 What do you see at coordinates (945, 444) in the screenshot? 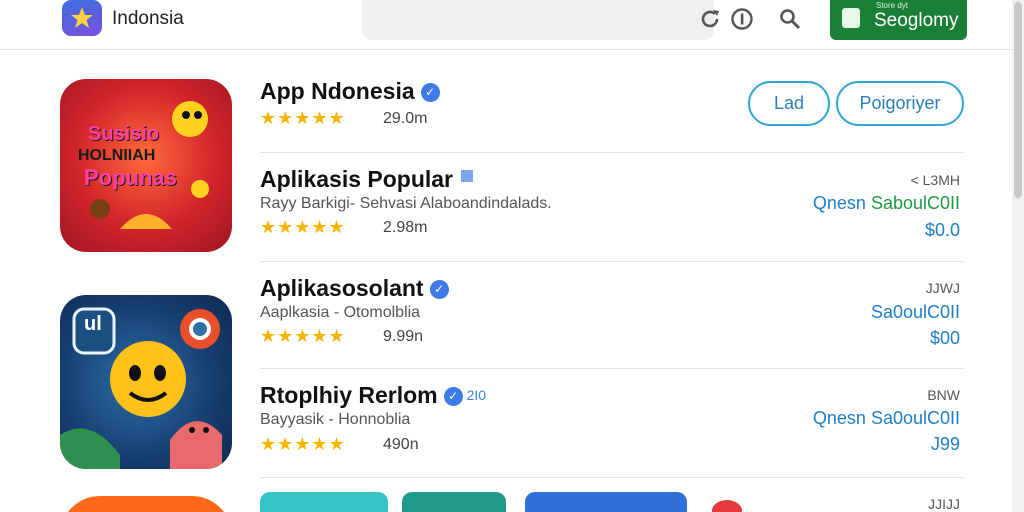
I see `price: J99` at bounding box center [945, 444].